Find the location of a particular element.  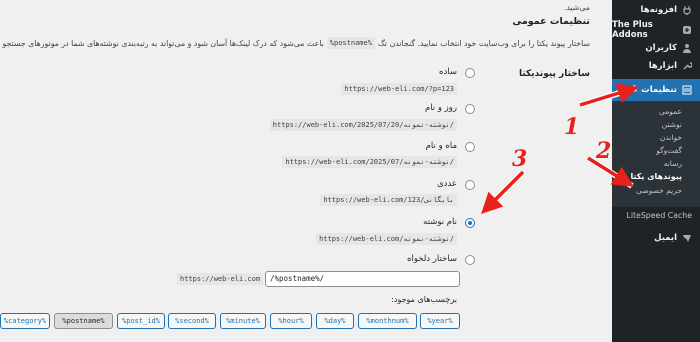

annotation-arrow-post-name is located at coordinates (503, 192).